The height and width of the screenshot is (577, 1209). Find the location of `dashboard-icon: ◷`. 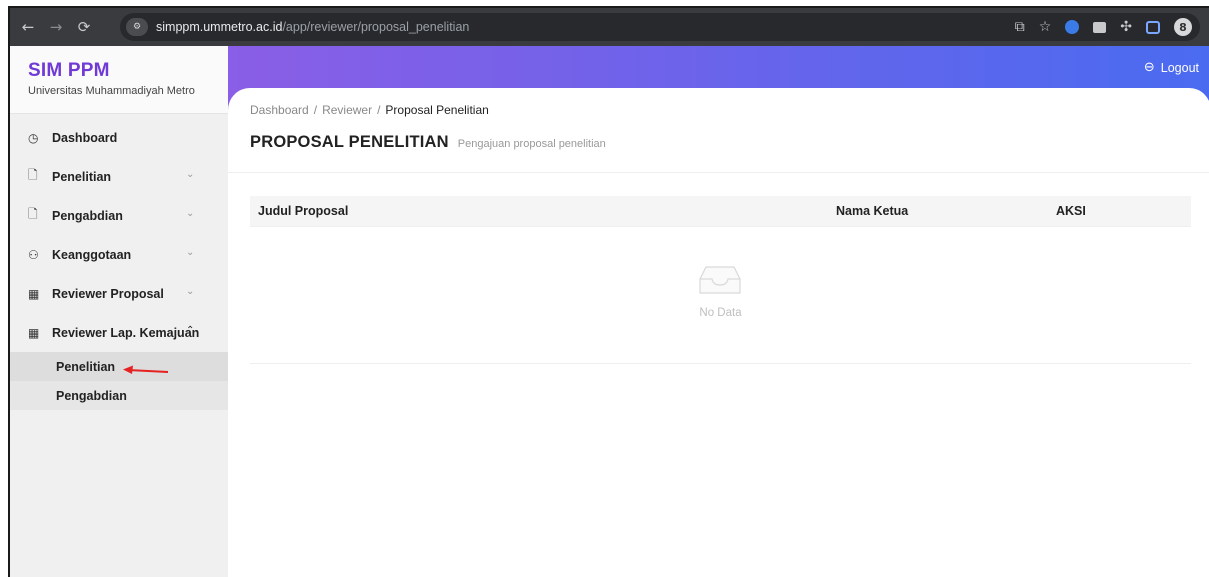

dashboard-icon: ◷ is located at coordinates (33, 137).